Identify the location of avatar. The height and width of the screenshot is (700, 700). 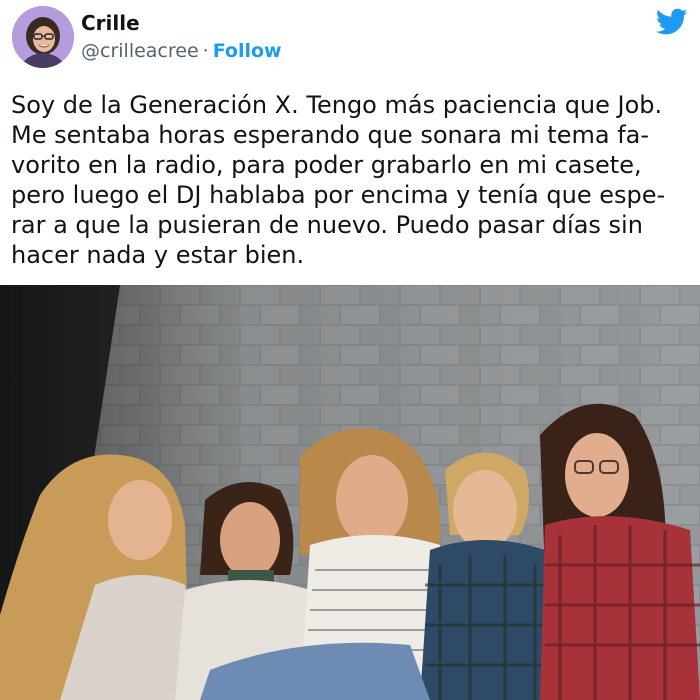
(43, 37).